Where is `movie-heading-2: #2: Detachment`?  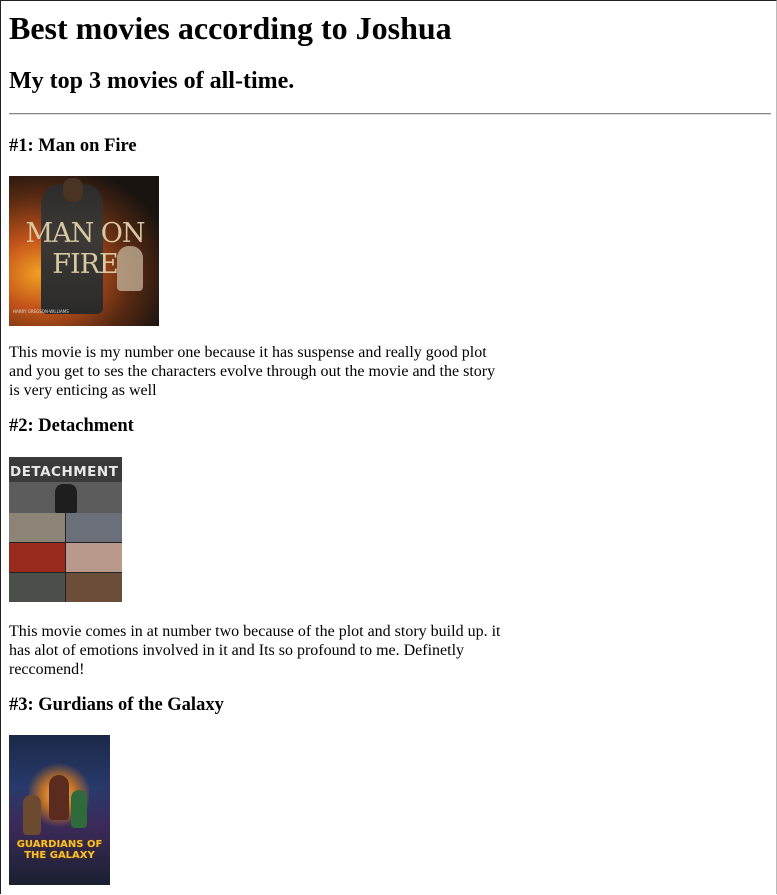 movie-heading-2: #2: Detachment is located at coordinates (71, 426).